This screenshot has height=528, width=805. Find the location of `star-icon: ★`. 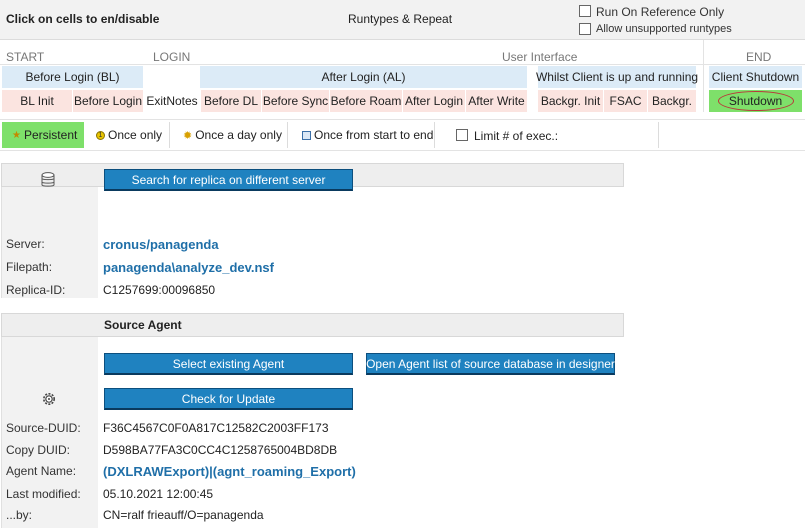

star-icon: ★ is located at coordinates (16, 135).